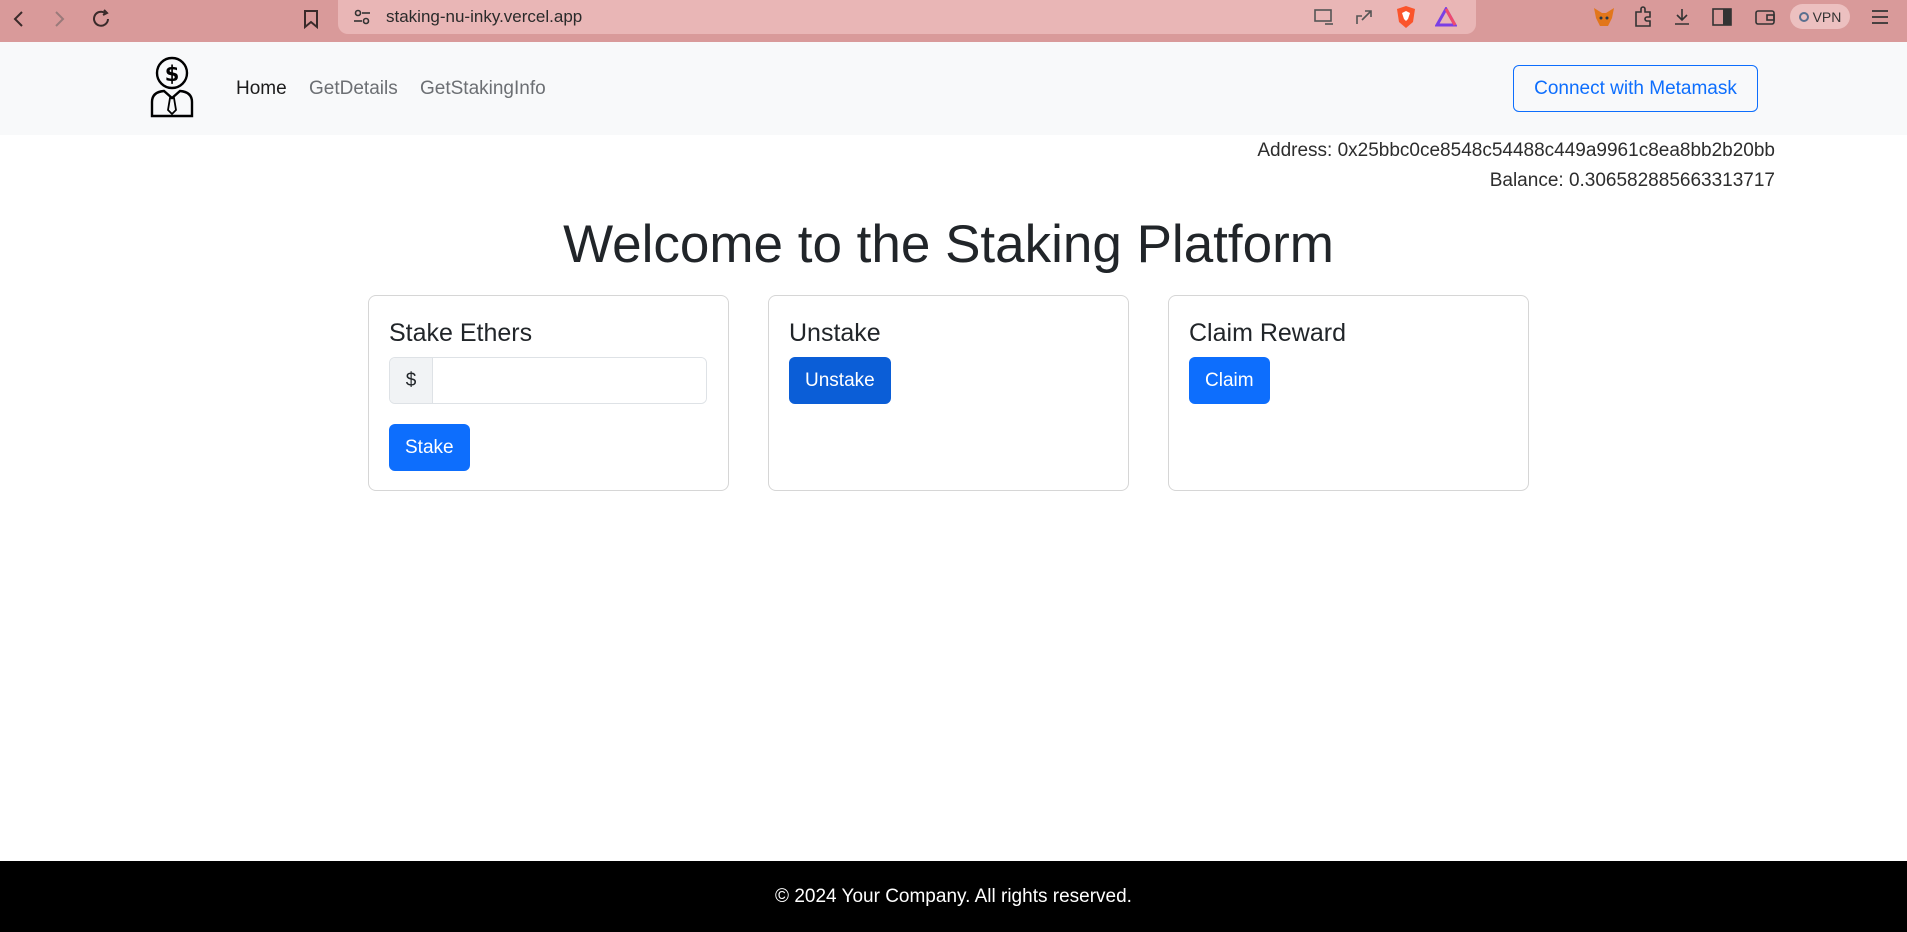  Describe the element at coordinates (353, 89) in the screenshot. I see `nav-link-getdetails: GetDetails` at that location.